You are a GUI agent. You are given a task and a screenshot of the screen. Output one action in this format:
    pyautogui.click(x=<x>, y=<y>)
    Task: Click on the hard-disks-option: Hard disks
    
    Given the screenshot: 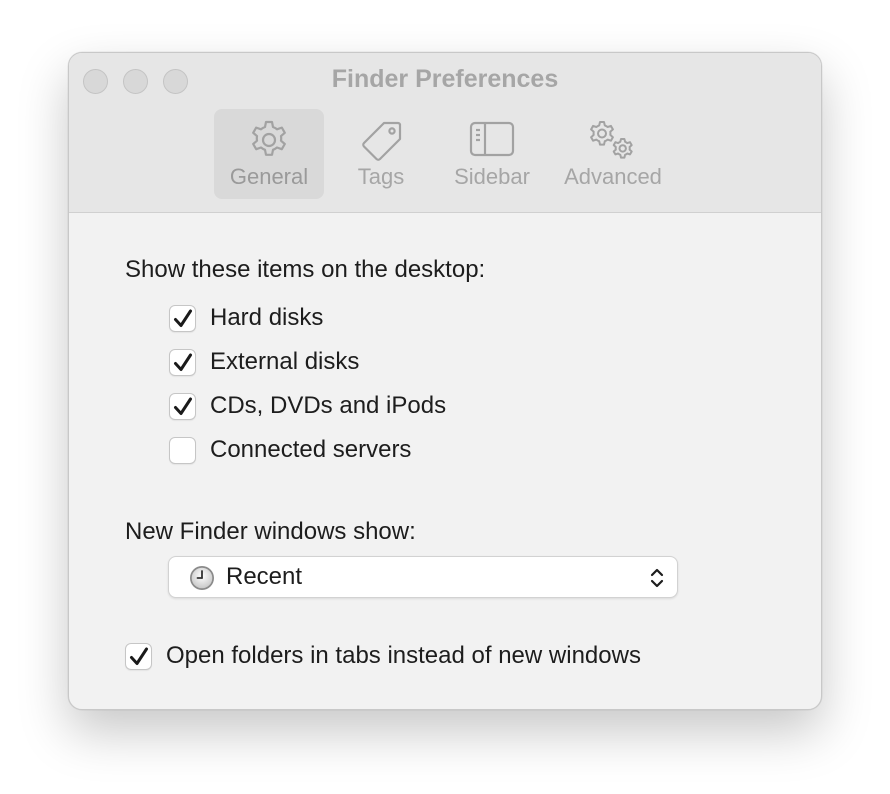 What is the action you would take?
    pyautogui.click(x=246, y=318)
    